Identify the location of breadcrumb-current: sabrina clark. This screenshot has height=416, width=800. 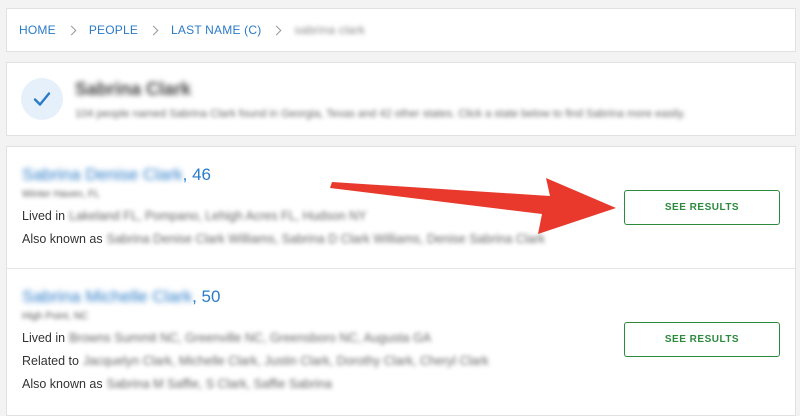
(330, 30).